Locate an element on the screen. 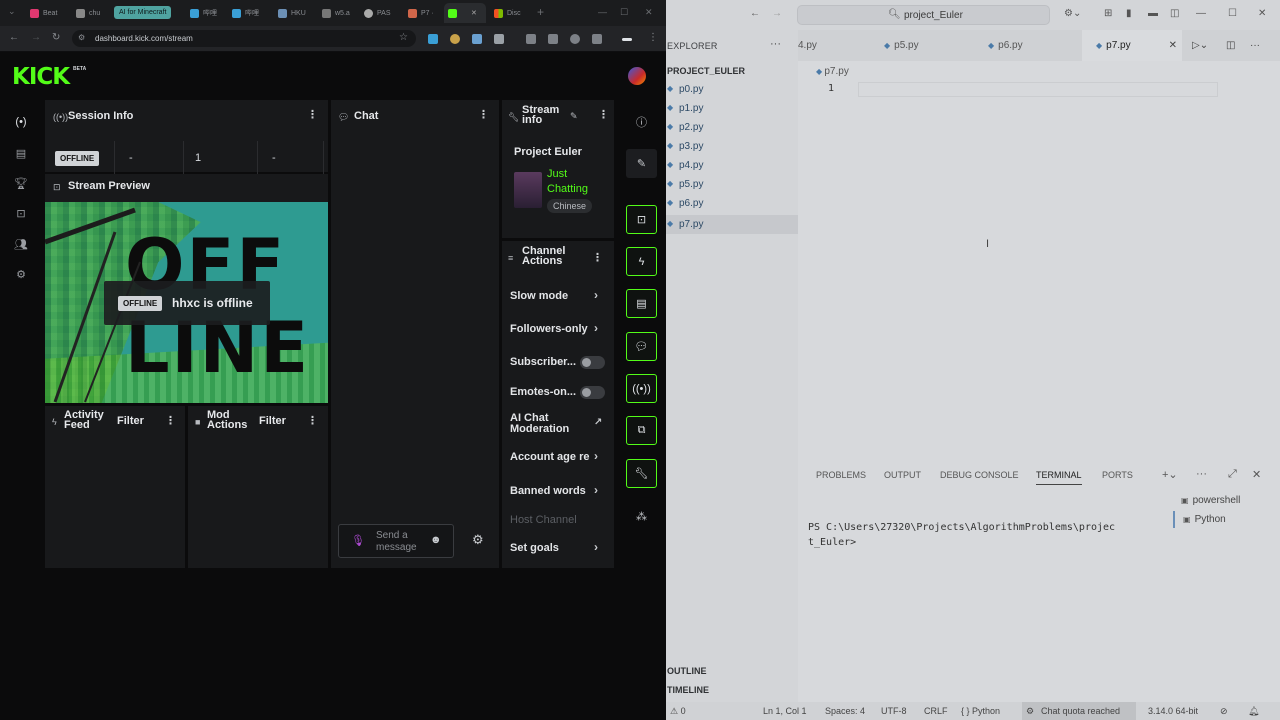 The width and height of the screenshot is (1280, 720). community-nav-icon: 👥︎ is located at coordinates (21, 244).